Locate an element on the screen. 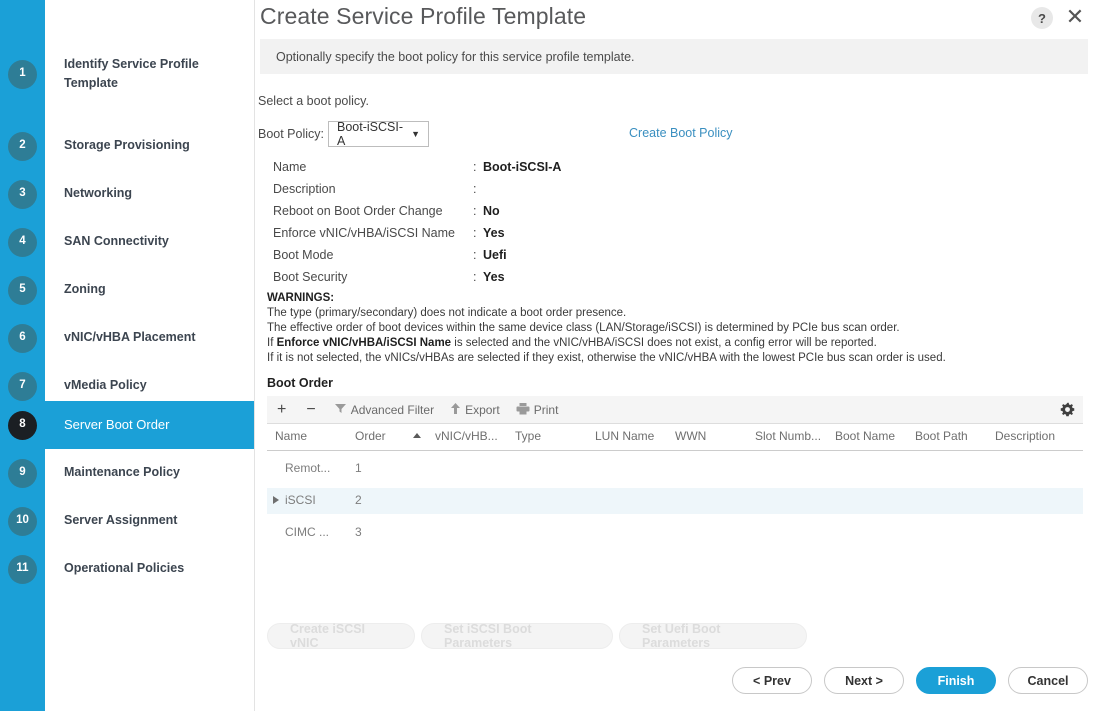 This screenshot has width=1098, height=711. remove-row-button: − is located at coordinates (310, 409).